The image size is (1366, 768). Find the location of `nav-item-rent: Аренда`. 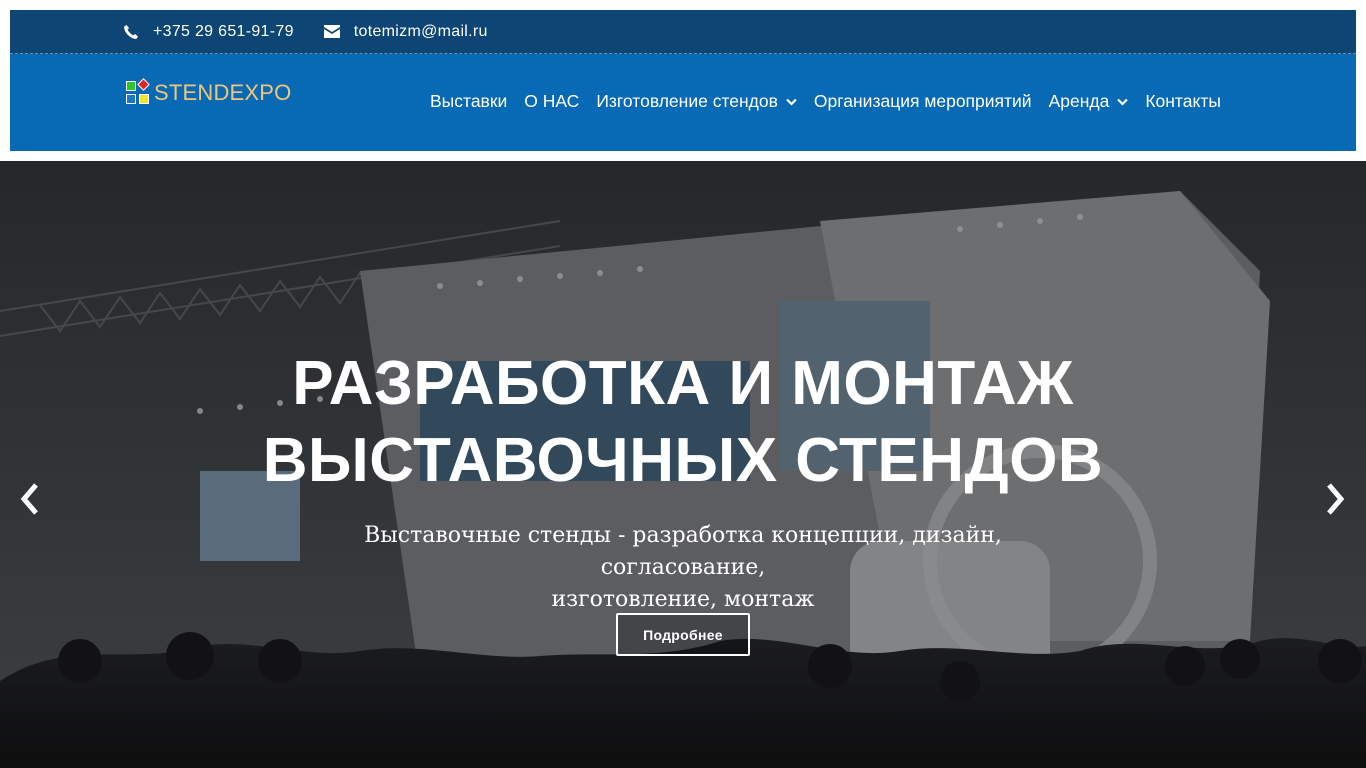

nav-item-rent: Аренда is located at coordinates (1089, 101).